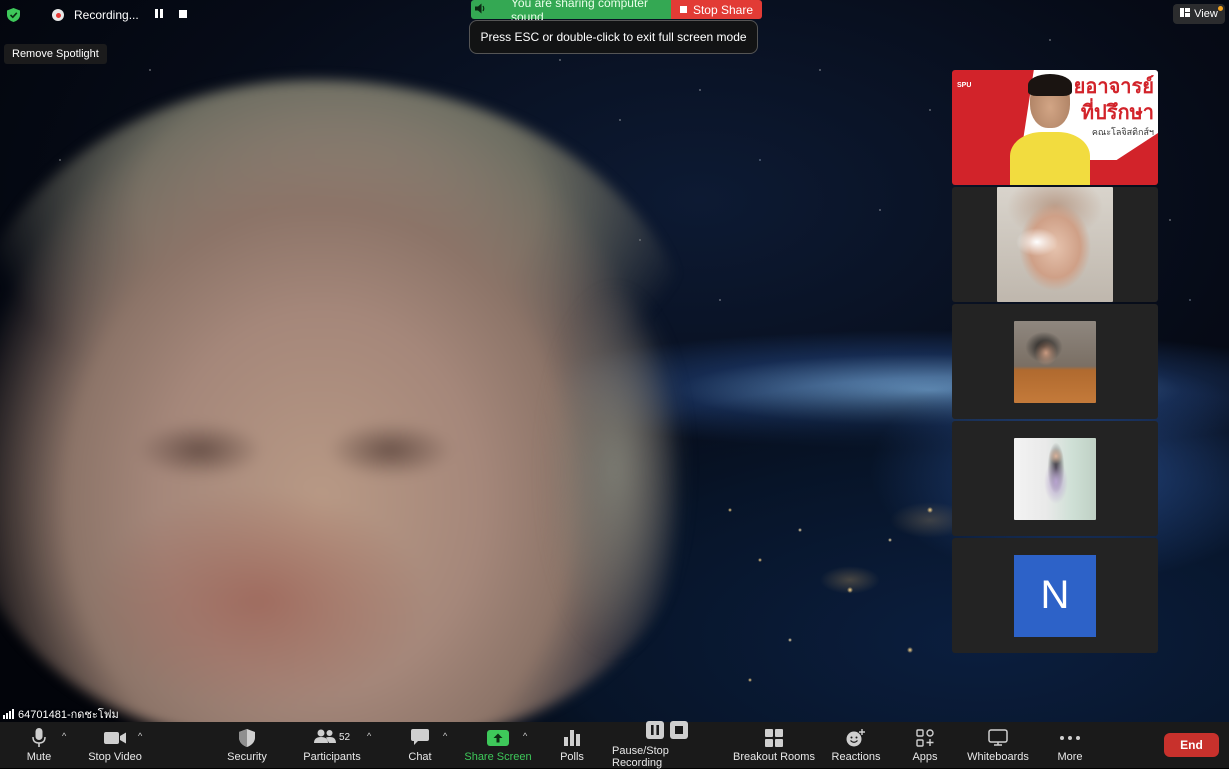  Describe the element at coordinates (115, 738) in the screenshot. I see `video-camera-icon` at that location.